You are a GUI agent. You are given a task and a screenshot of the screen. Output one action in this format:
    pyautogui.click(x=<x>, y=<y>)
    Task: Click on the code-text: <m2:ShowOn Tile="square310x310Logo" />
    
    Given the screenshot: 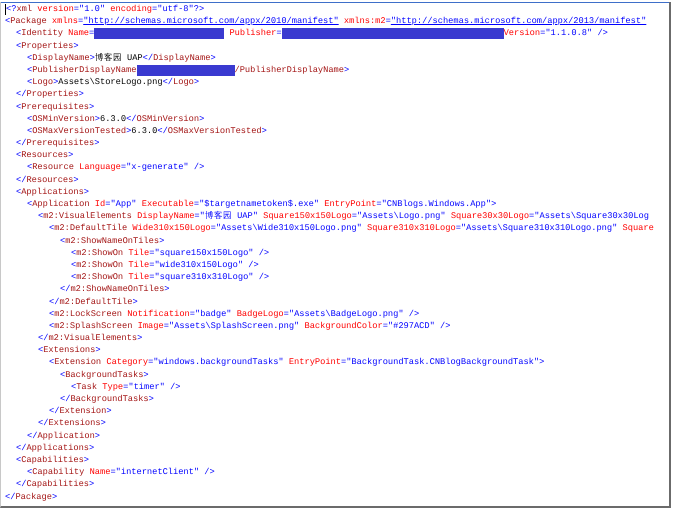 What is the action you would take?
    pyautogui.click(x=170, y=277)
    